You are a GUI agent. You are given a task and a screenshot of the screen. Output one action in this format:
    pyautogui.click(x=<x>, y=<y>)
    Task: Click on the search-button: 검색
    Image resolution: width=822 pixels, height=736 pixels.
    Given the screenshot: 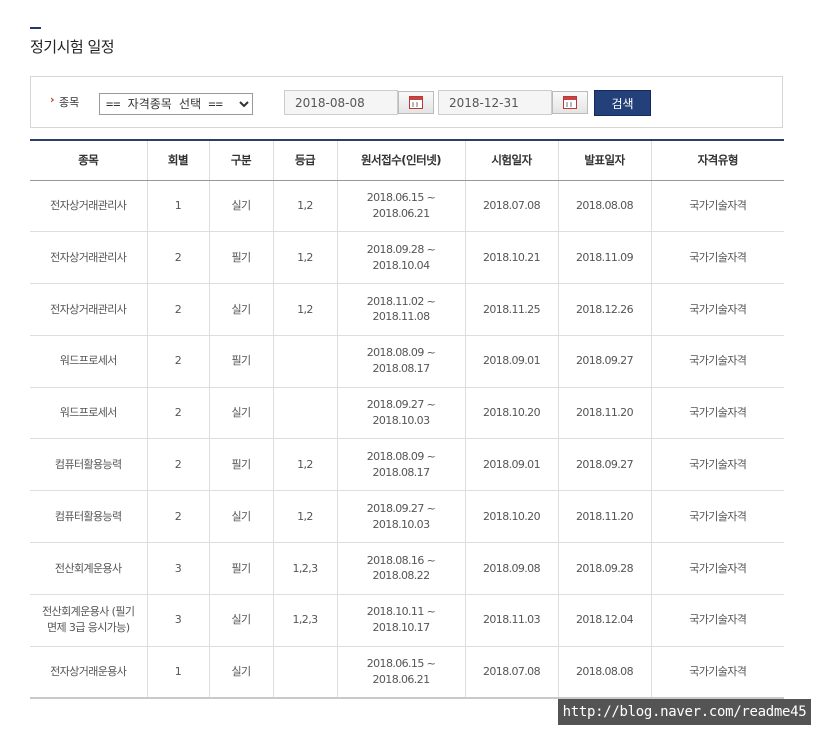 What is the action you would take?
    pyautogui.click(x=622, y=103)
    